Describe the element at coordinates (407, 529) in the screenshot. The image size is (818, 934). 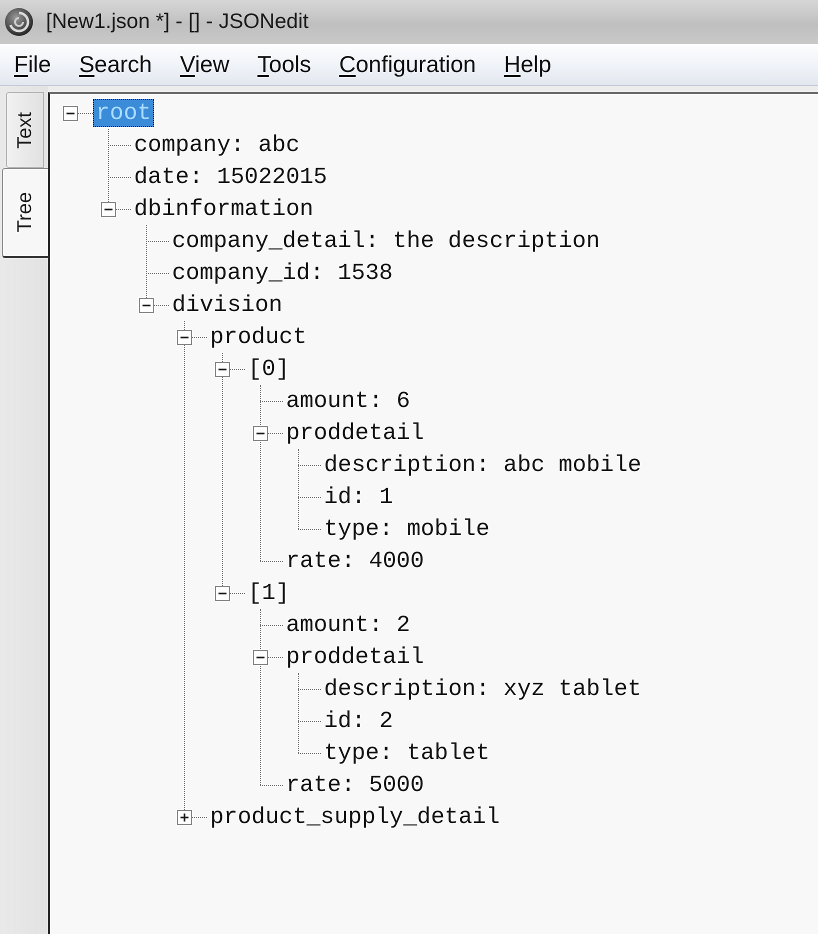
I see `tree-node: type: mobile` at that location.